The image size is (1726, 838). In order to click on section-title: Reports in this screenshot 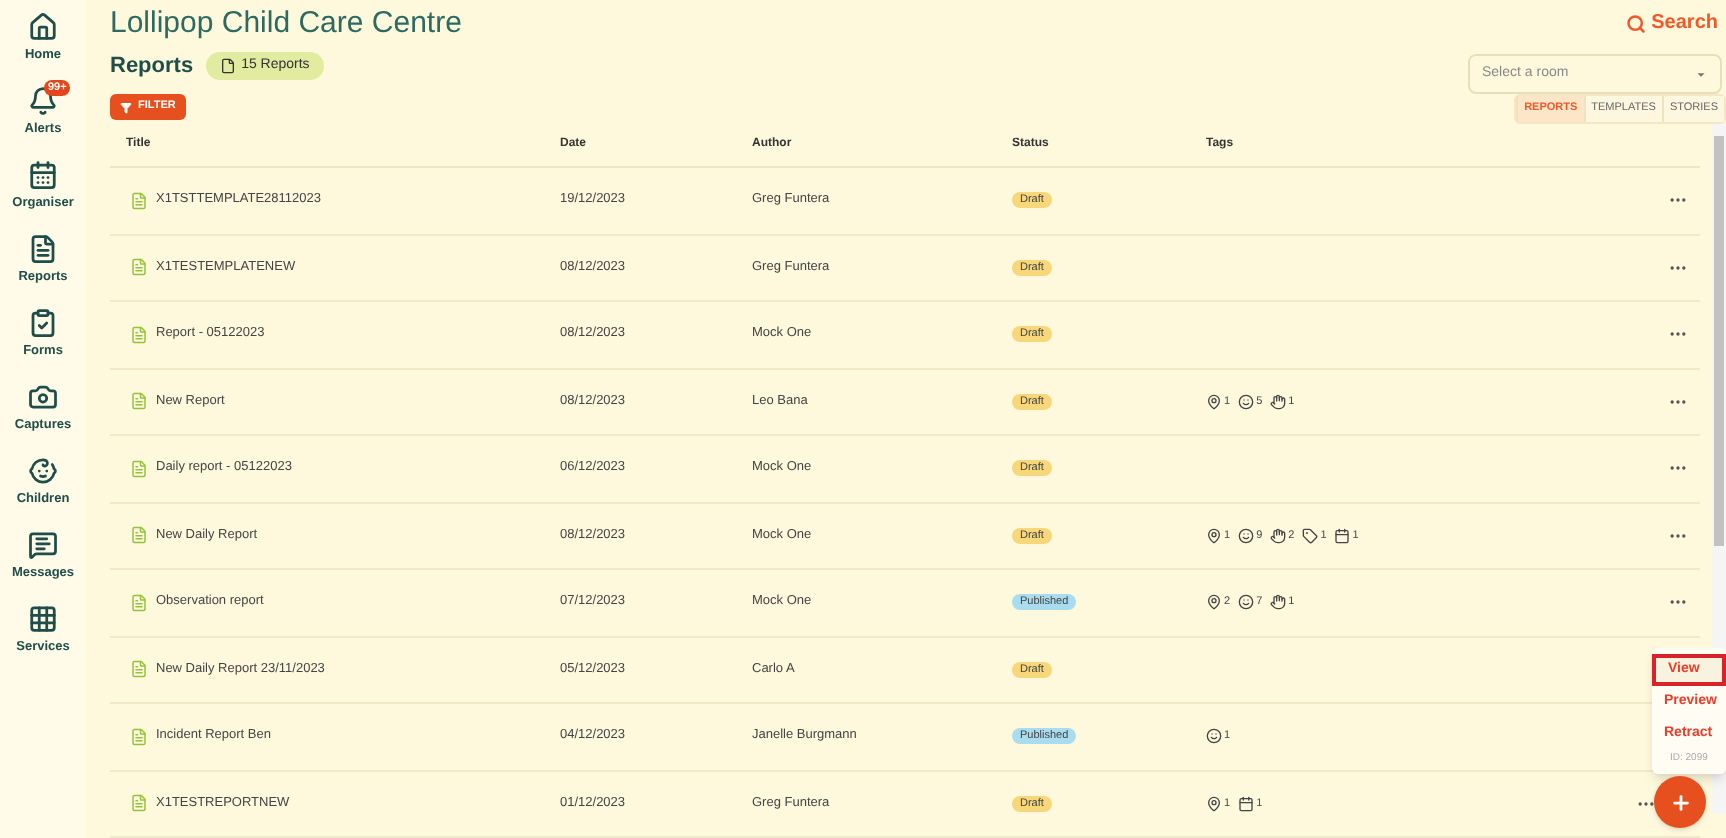, I will do `click(152, 66)`.